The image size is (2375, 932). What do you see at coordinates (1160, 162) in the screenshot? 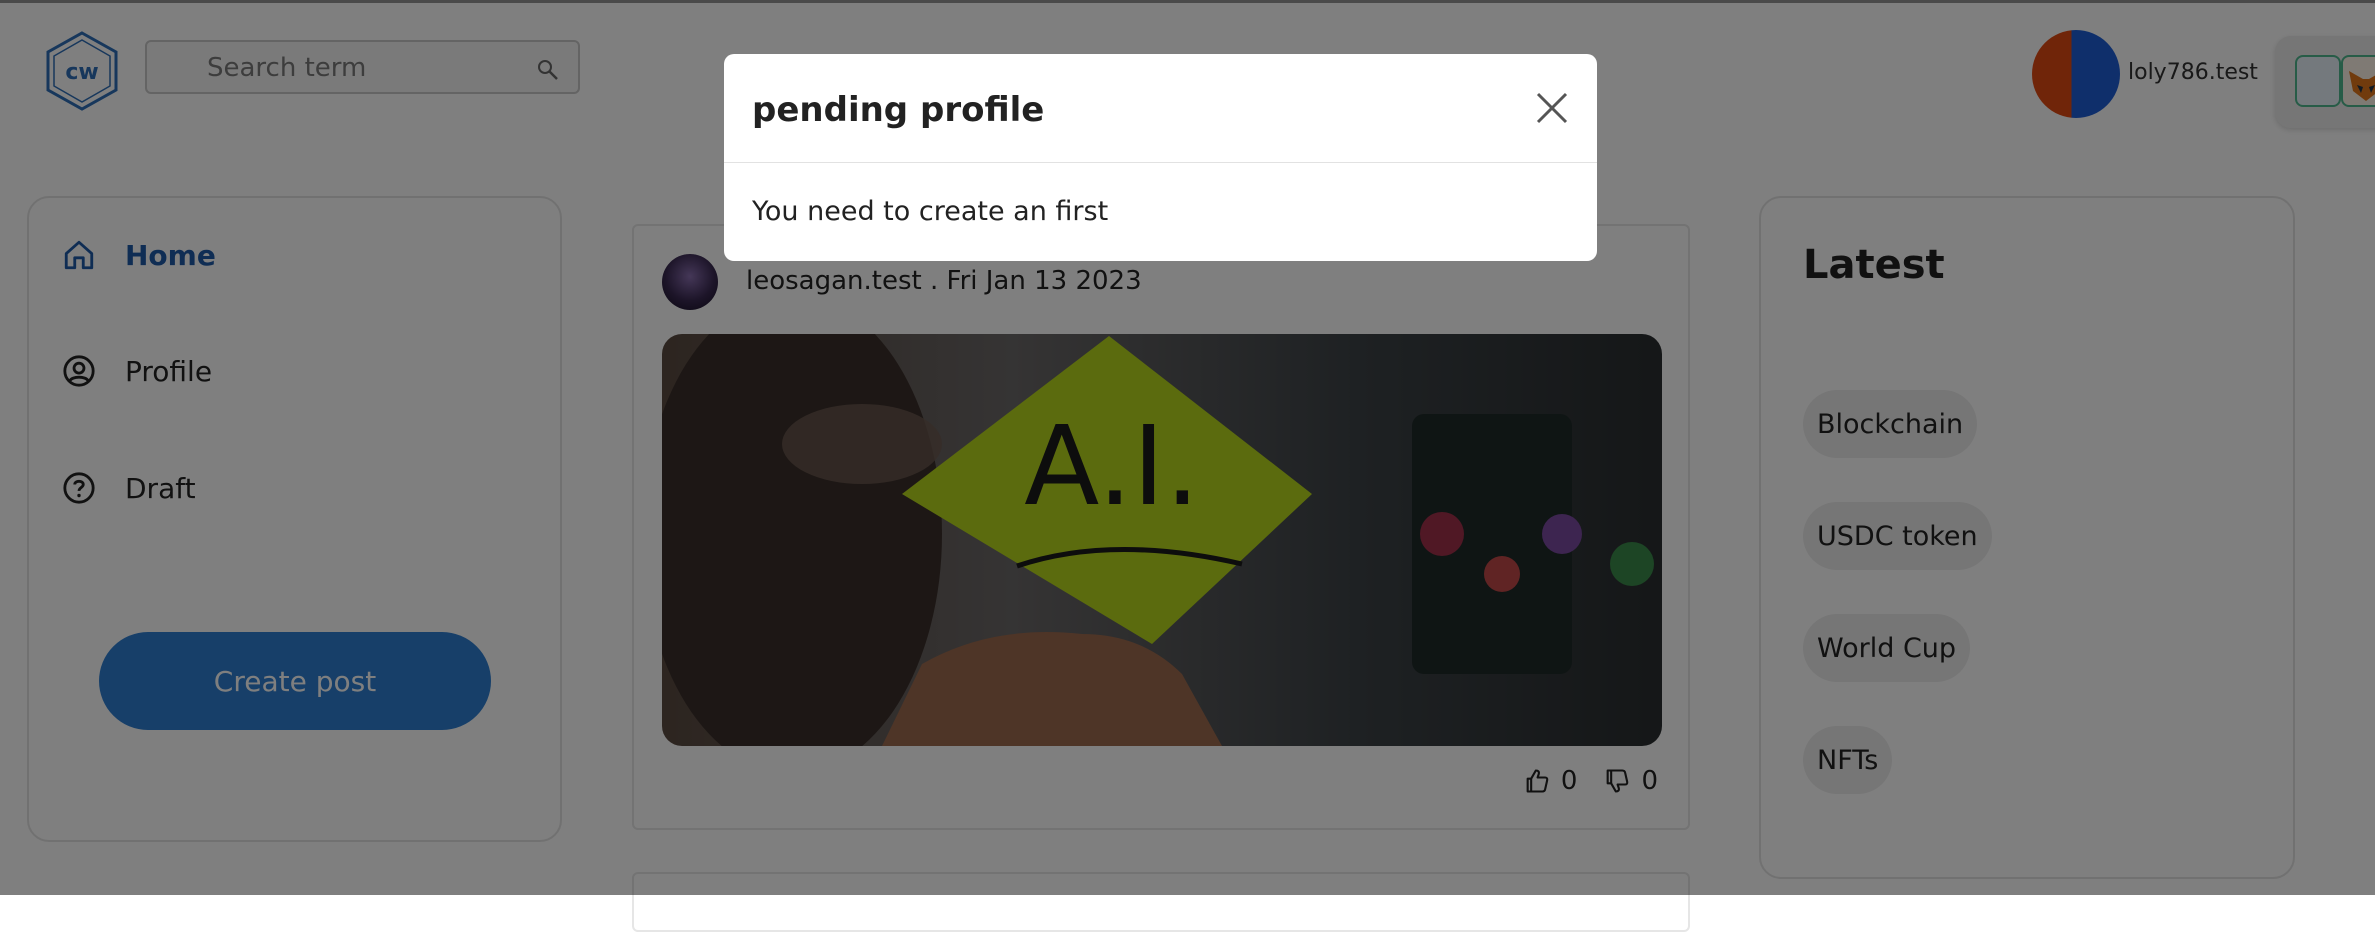
I see `modal-divider` at bounding box center [1160, 162].